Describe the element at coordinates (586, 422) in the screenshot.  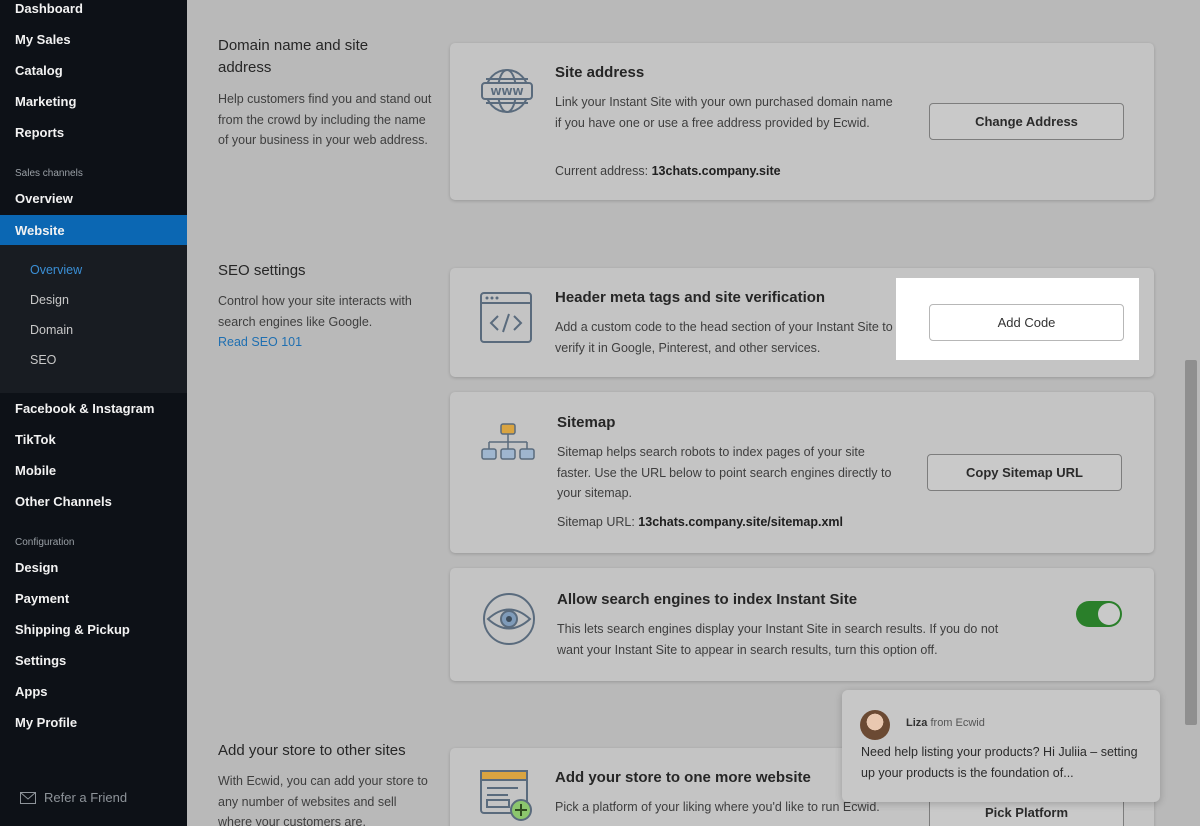
I see `sitemap-title: Sitemap` at that location.